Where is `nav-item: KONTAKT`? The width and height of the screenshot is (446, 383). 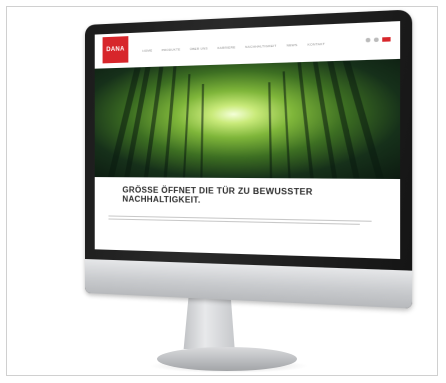 nav-item: KONTAKT is located at coordinates (316, 44).